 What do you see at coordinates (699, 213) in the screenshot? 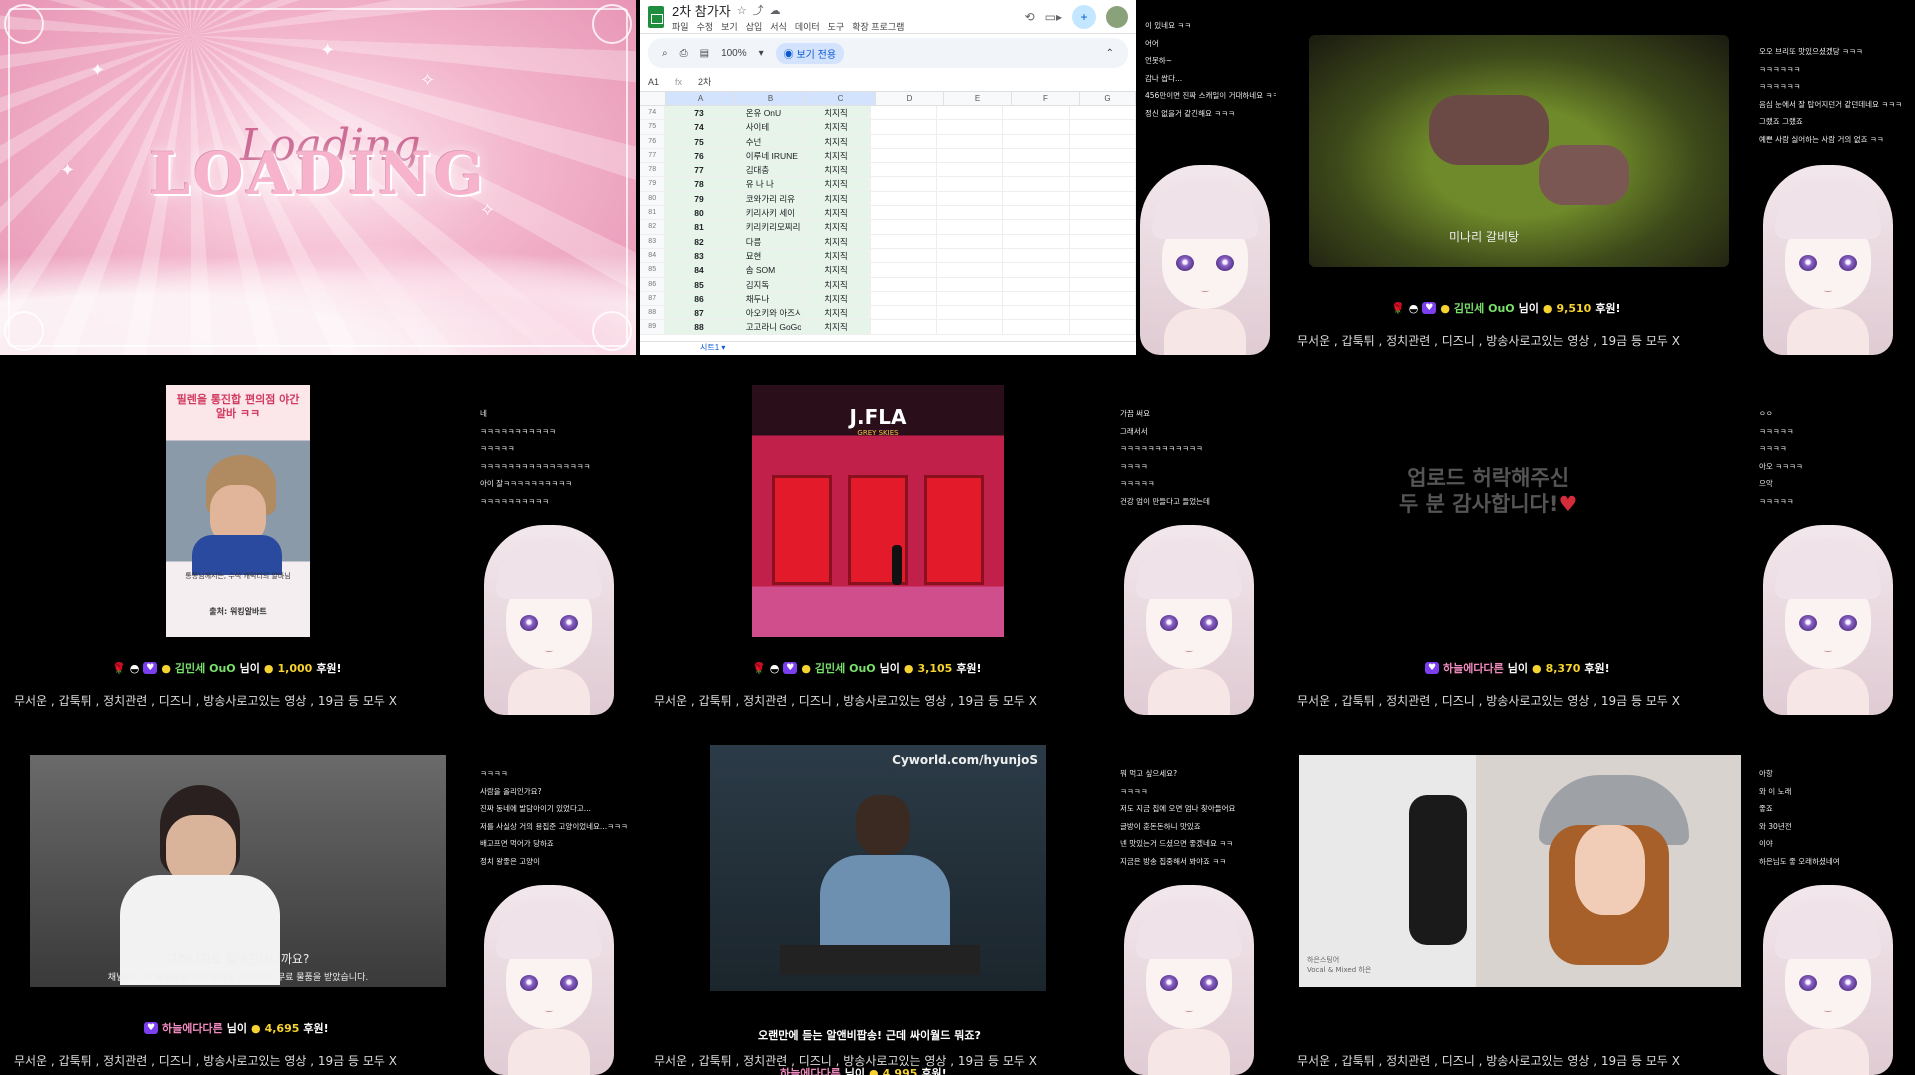
I see `cell-number: 80` at bounding box center [699, 213].